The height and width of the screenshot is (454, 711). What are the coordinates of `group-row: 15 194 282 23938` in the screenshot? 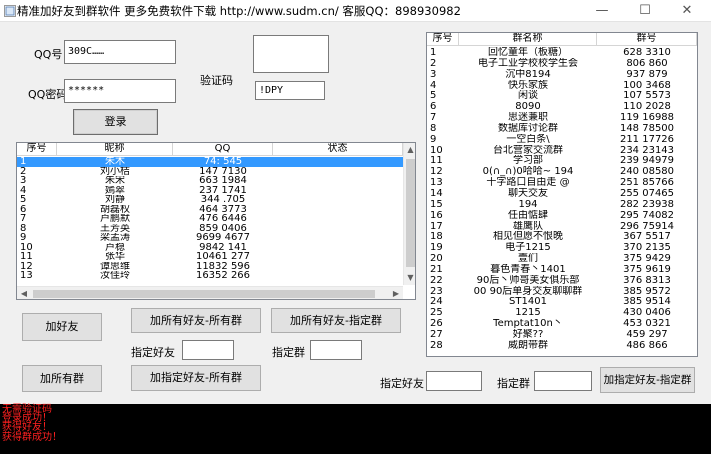 It's located at (562, 204).